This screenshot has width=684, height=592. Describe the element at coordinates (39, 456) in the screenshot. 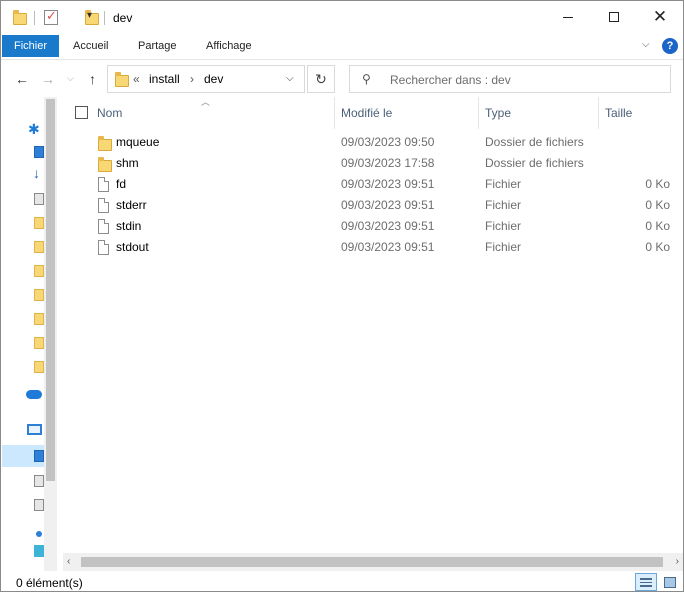

I see `selected-nav-icon` at that location.